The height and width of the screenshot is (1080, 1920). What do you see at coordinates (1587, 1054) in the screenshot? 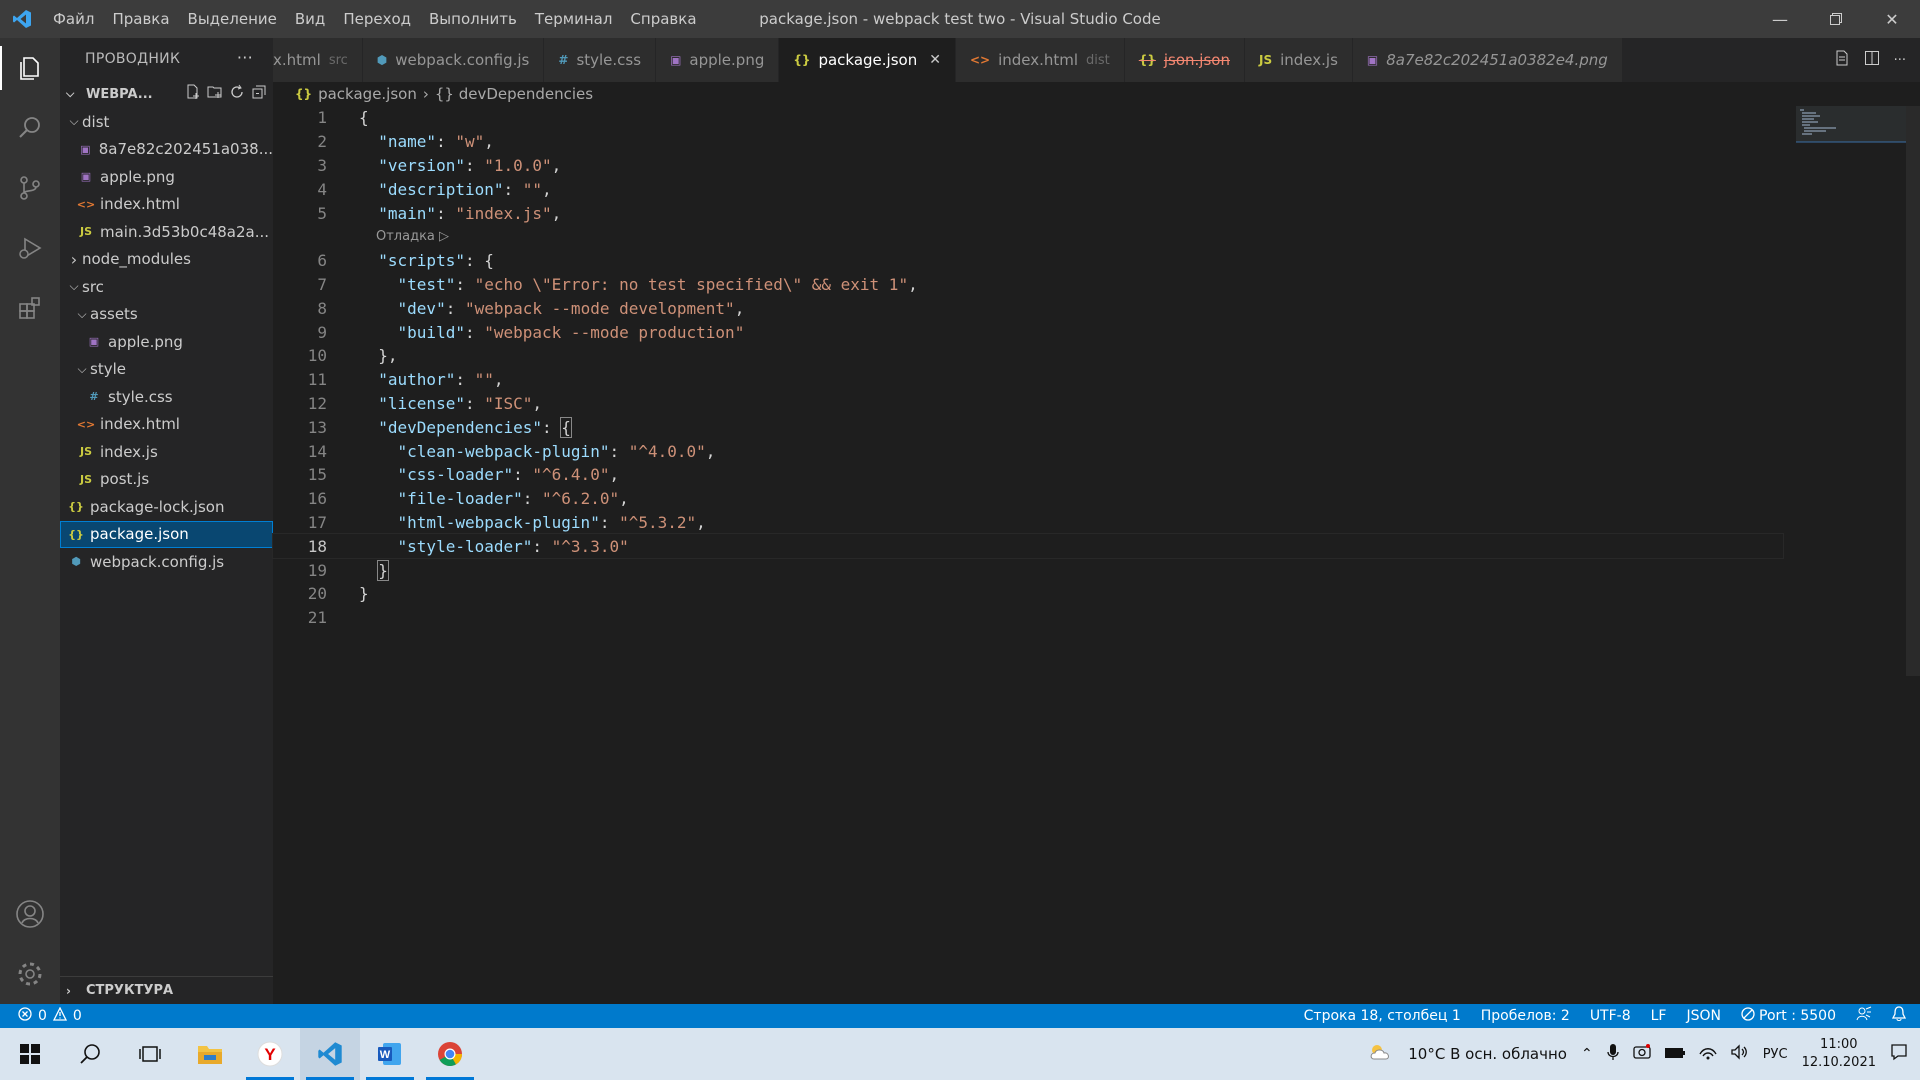
I see `tray-chevron-up-icon: ⌃` at bounding box center [1587, 1054].